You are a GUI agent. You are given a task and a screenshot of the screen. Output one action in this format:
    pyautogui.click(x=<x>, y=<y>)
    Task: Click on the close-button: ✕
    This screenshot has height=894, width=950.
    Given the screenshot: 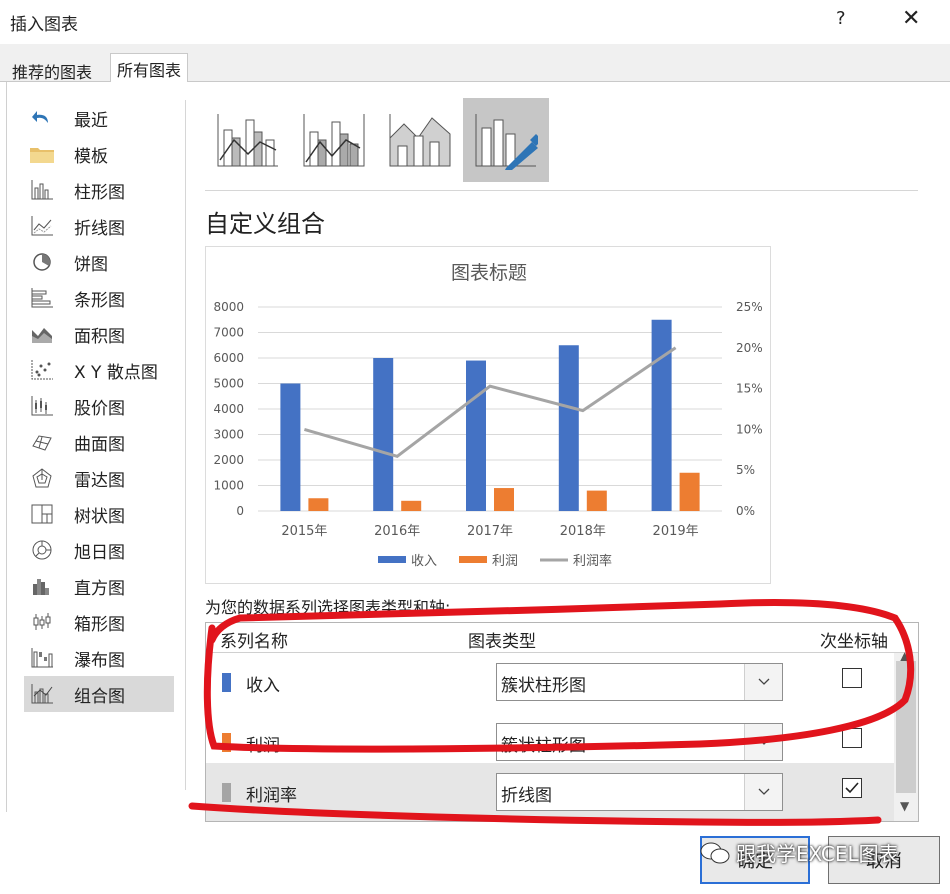 What is the action you would take?
    pyautogui.click(x=911, y=18)
    